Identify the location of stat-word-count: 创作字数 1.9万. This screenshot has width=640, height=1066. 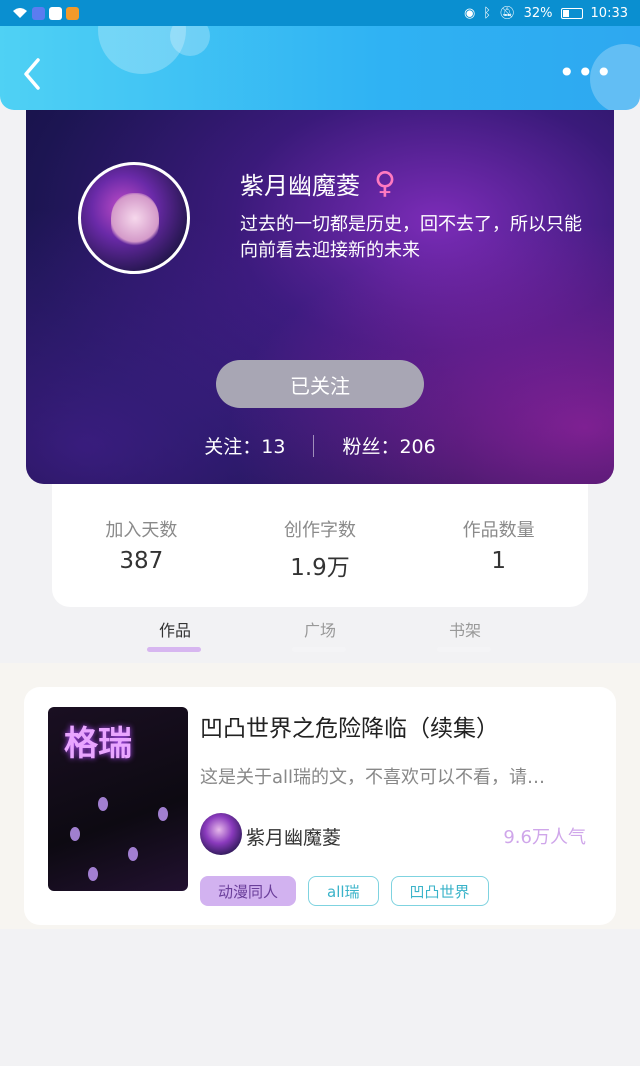
(320, 561).